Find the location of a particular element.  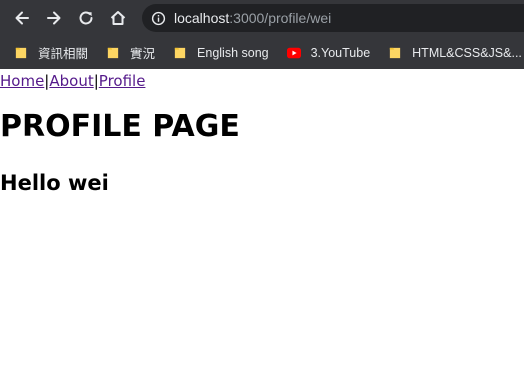

greeting-heading: Hello wei is located at coordinates (54, 183).